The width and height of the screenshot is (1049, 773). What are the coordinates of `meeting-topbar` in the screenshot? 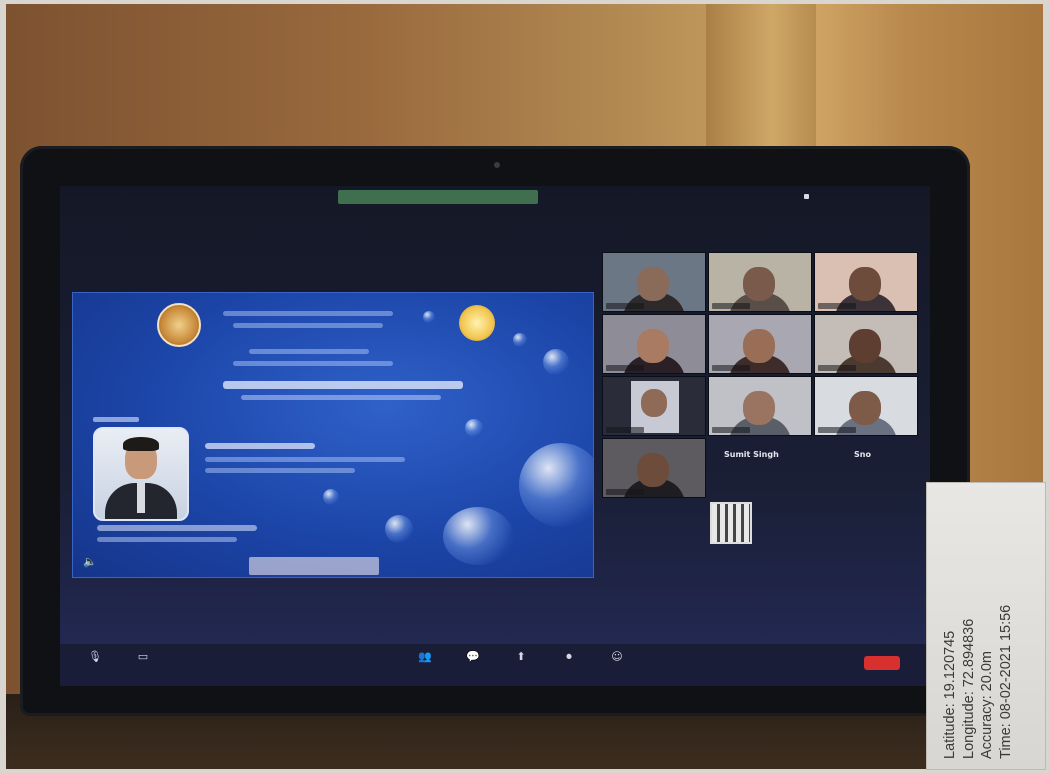 It's located at (495, 197).